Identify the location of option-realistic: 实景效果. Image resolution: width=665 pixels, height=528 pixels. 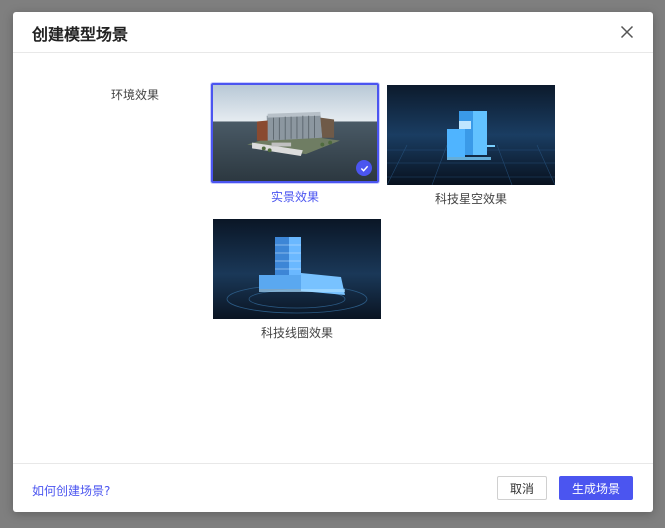
(295, 144).